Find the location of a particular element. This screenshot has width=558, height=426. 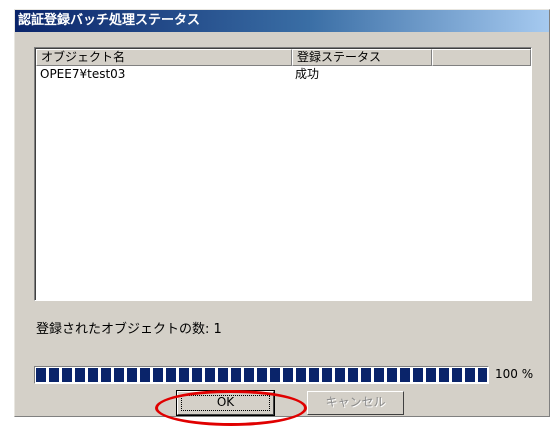

progress-percent-label: 100 % is located at coordinates (514, 374).